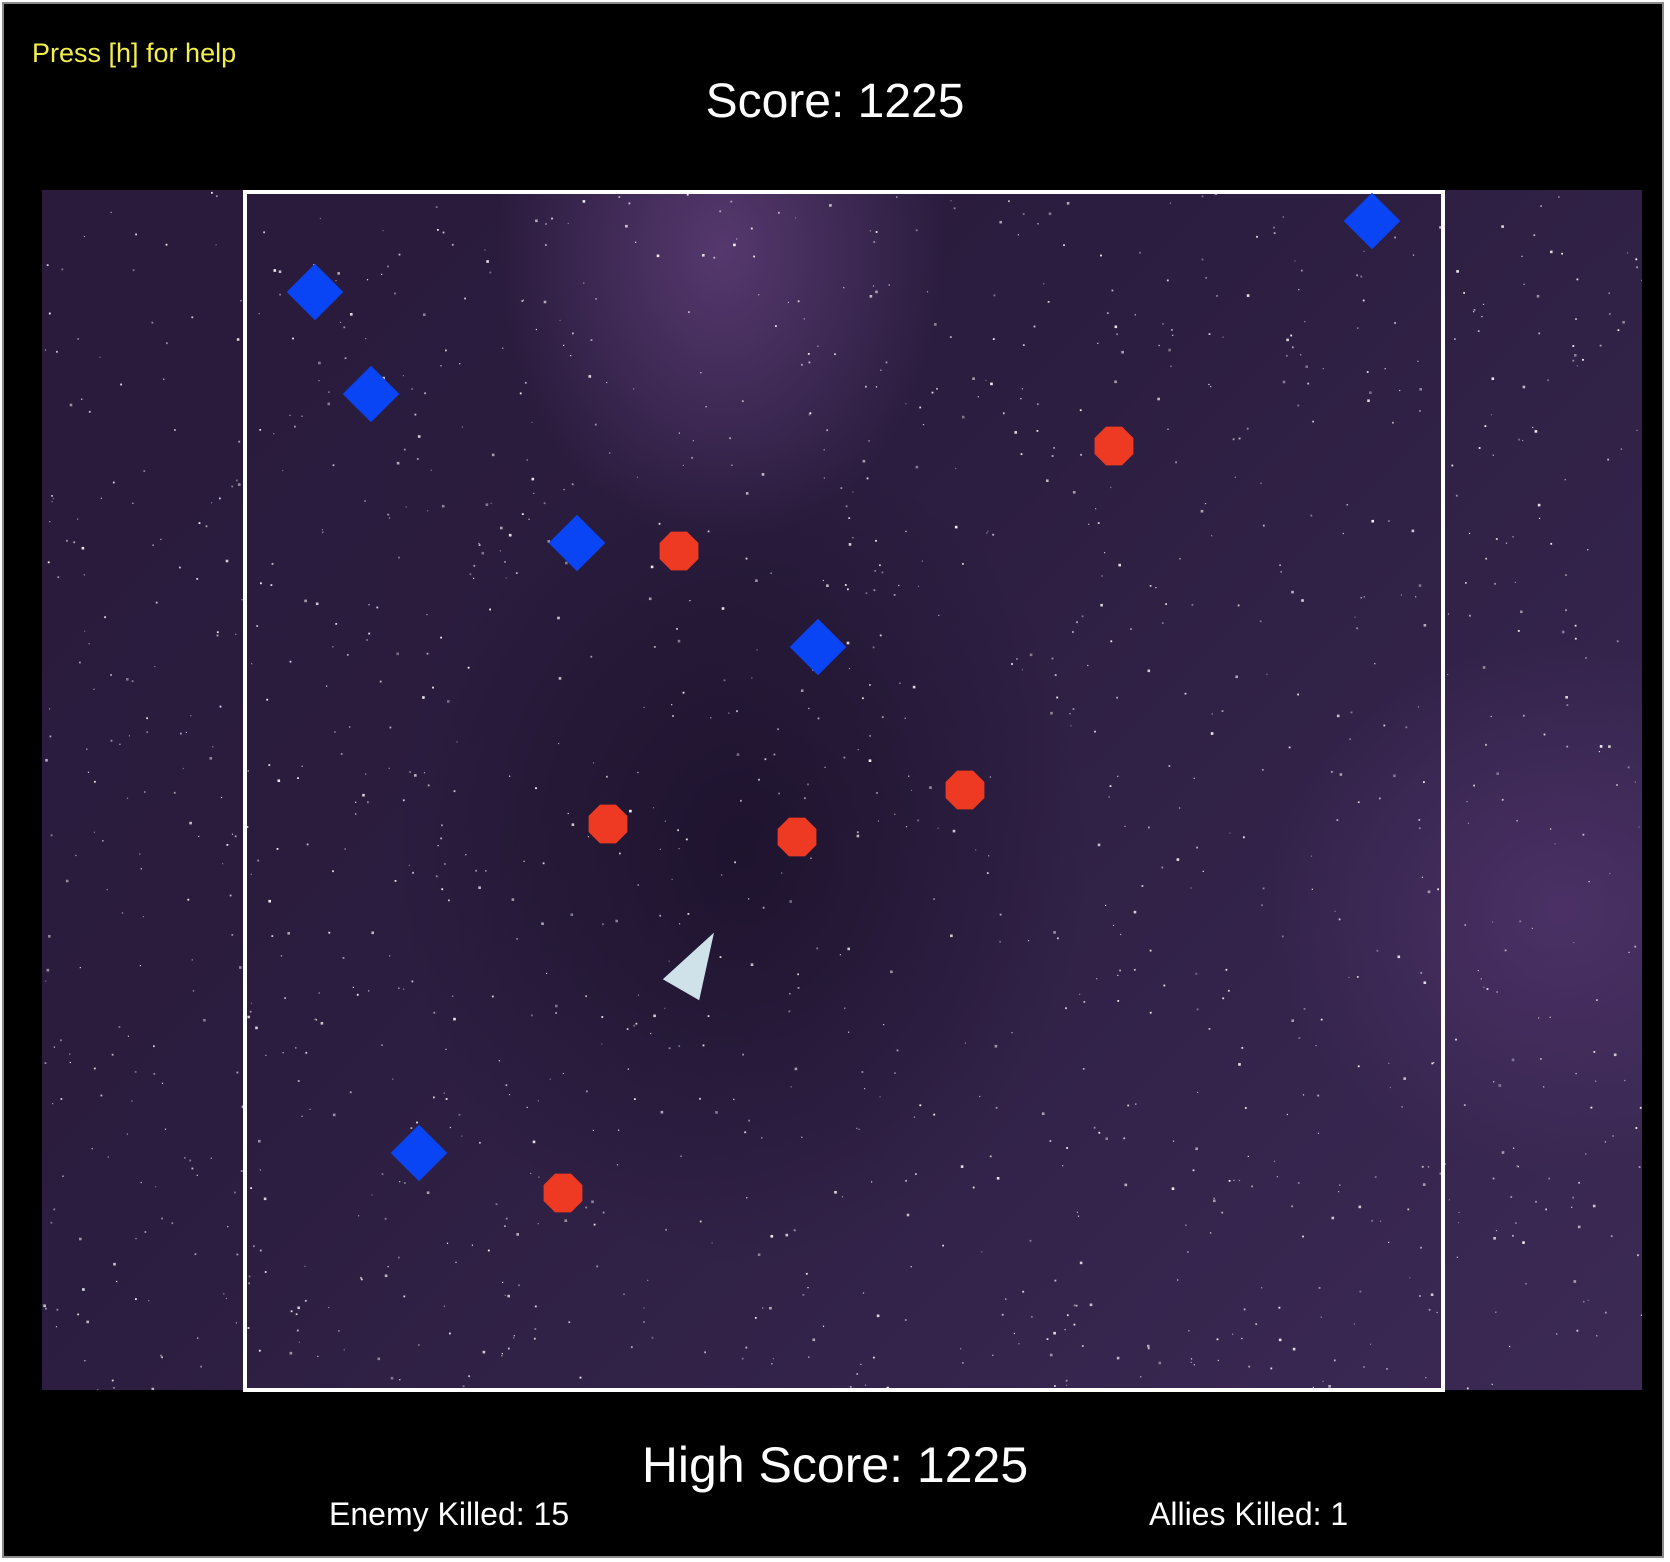  Describe the element at coordinates (449, 1514) in the screenshot. I see `enemy-killed-counter: Enemy Killed: 15` at that location.